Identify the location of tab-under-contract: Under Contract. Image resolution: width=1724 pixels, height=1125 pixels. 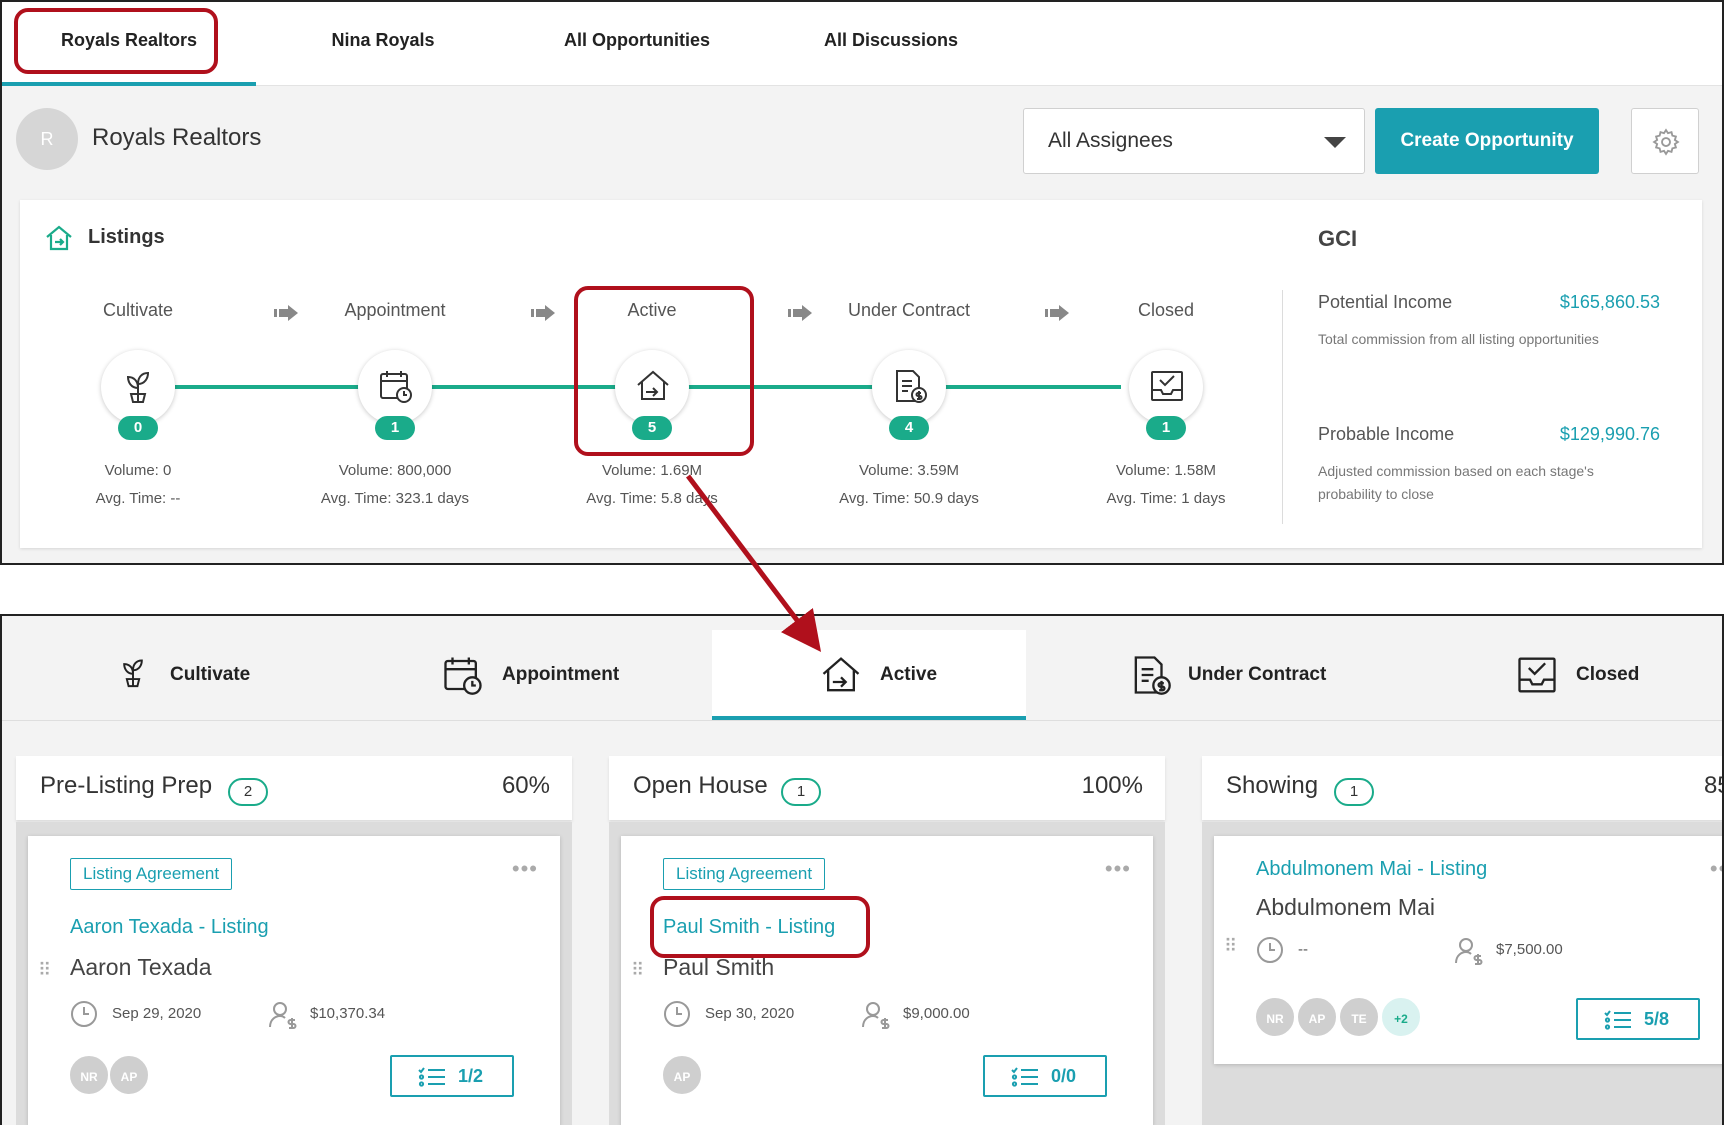
(1241, 675).